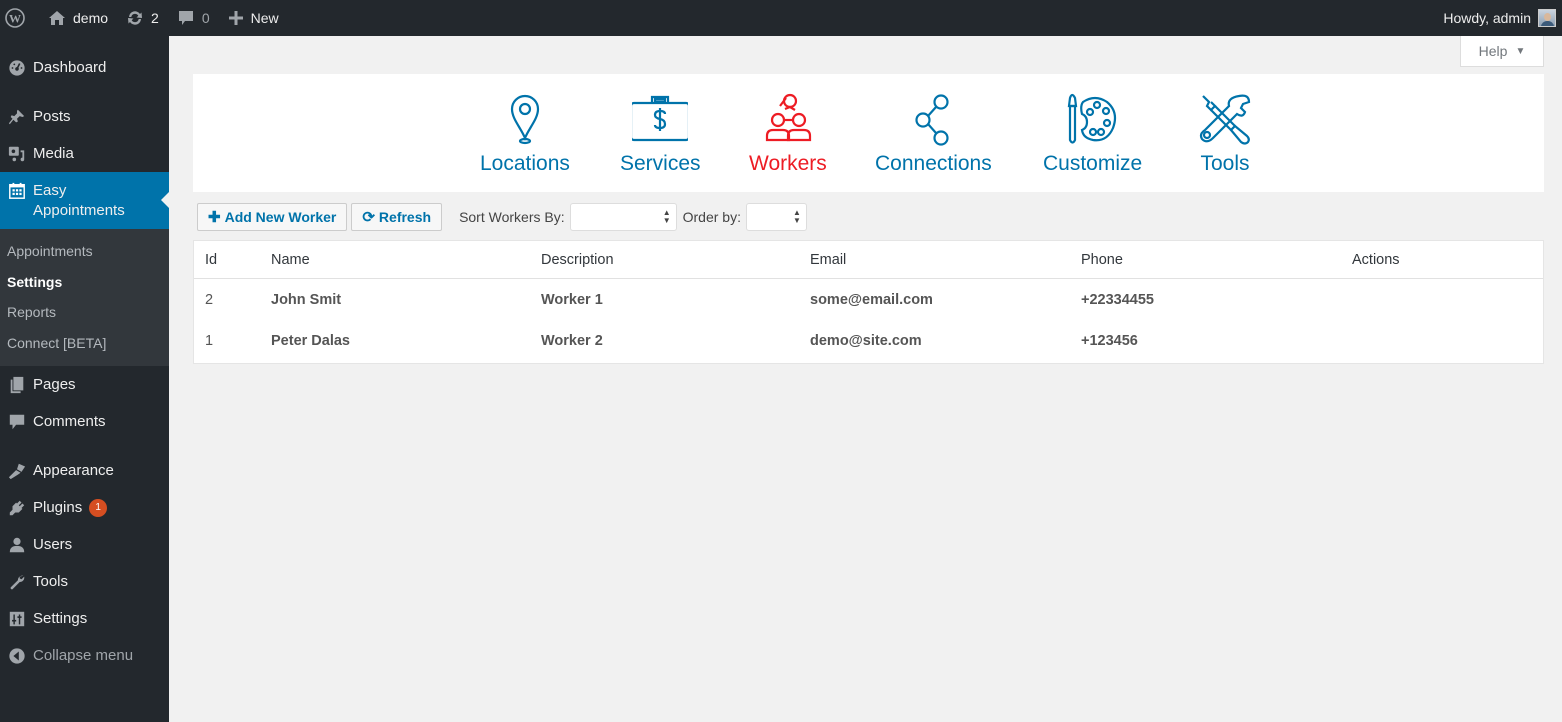 The width and height of the screenshot is (1562, 722). Describe the element at coordinates (84, 282) in the screenshot. I see `submenu-item-settings: Settings` at that location.